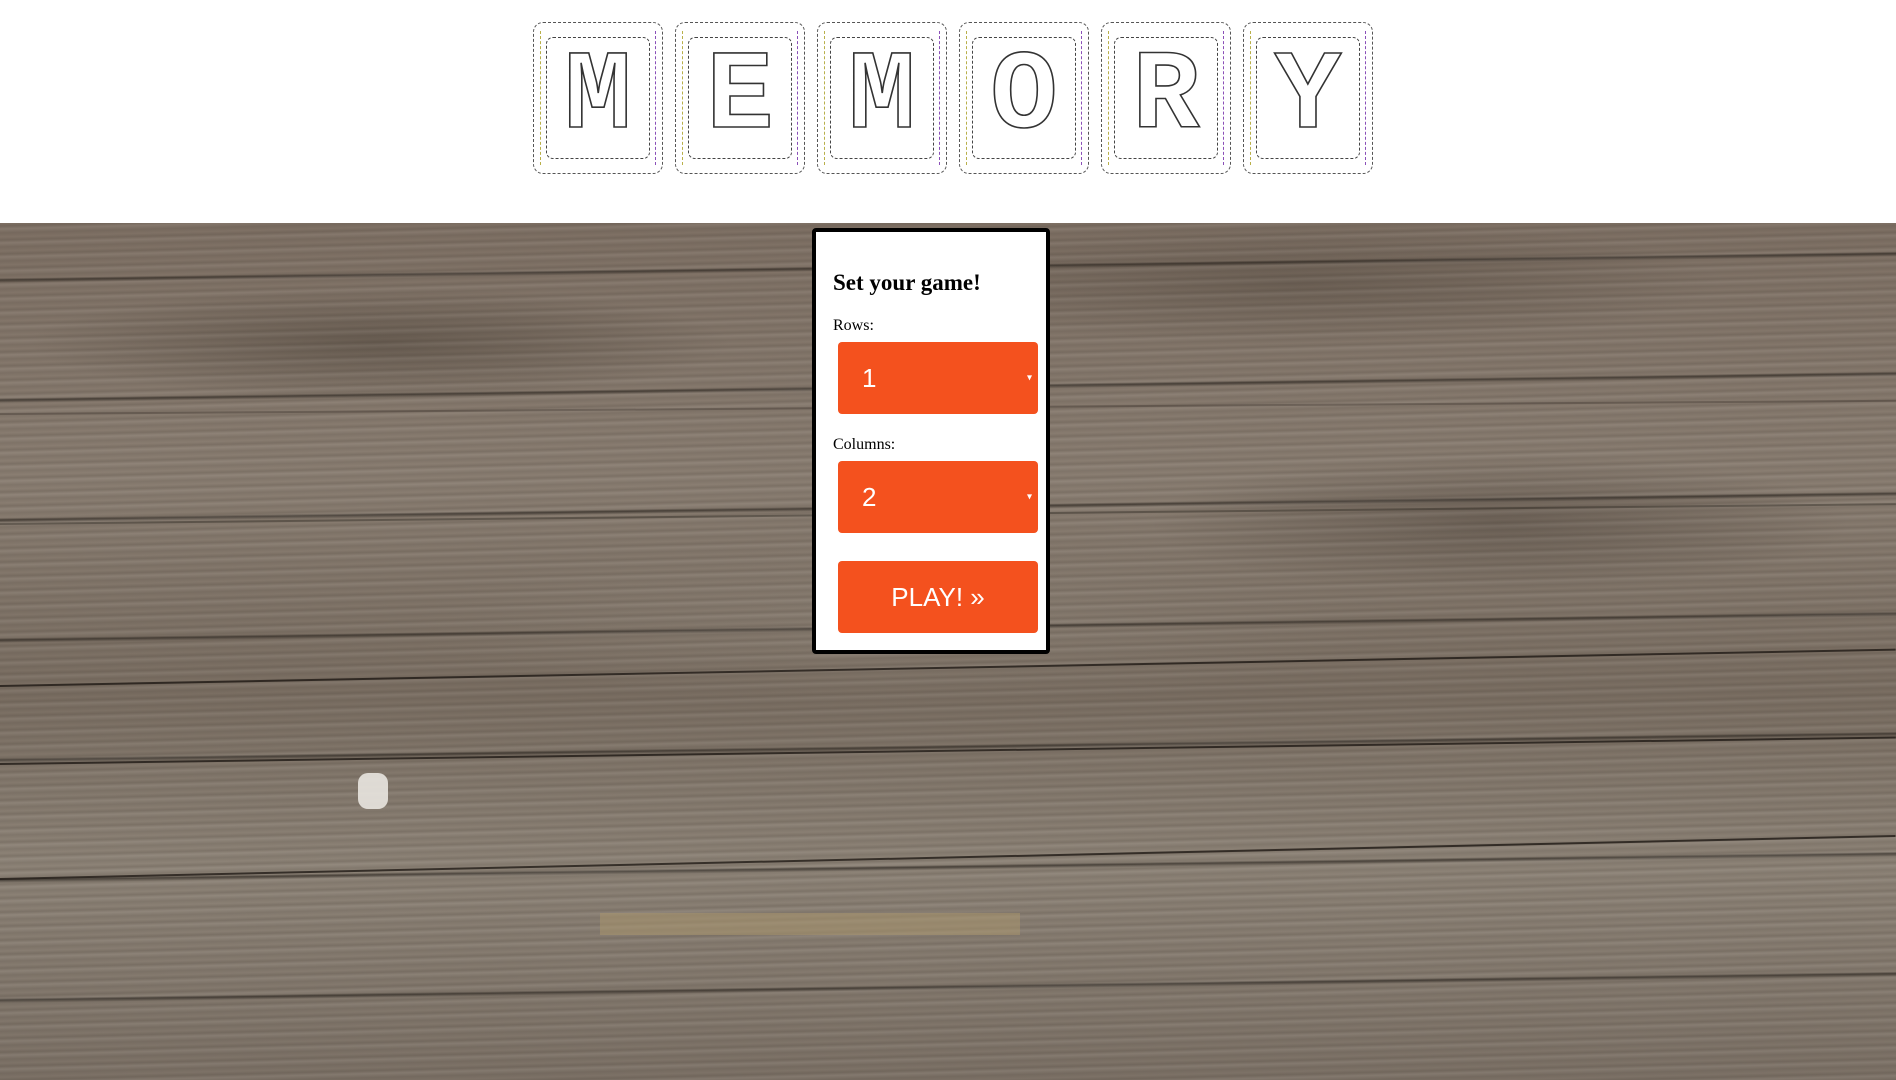  I want to click on rows-select: 1 ▾, so click(938, 378).